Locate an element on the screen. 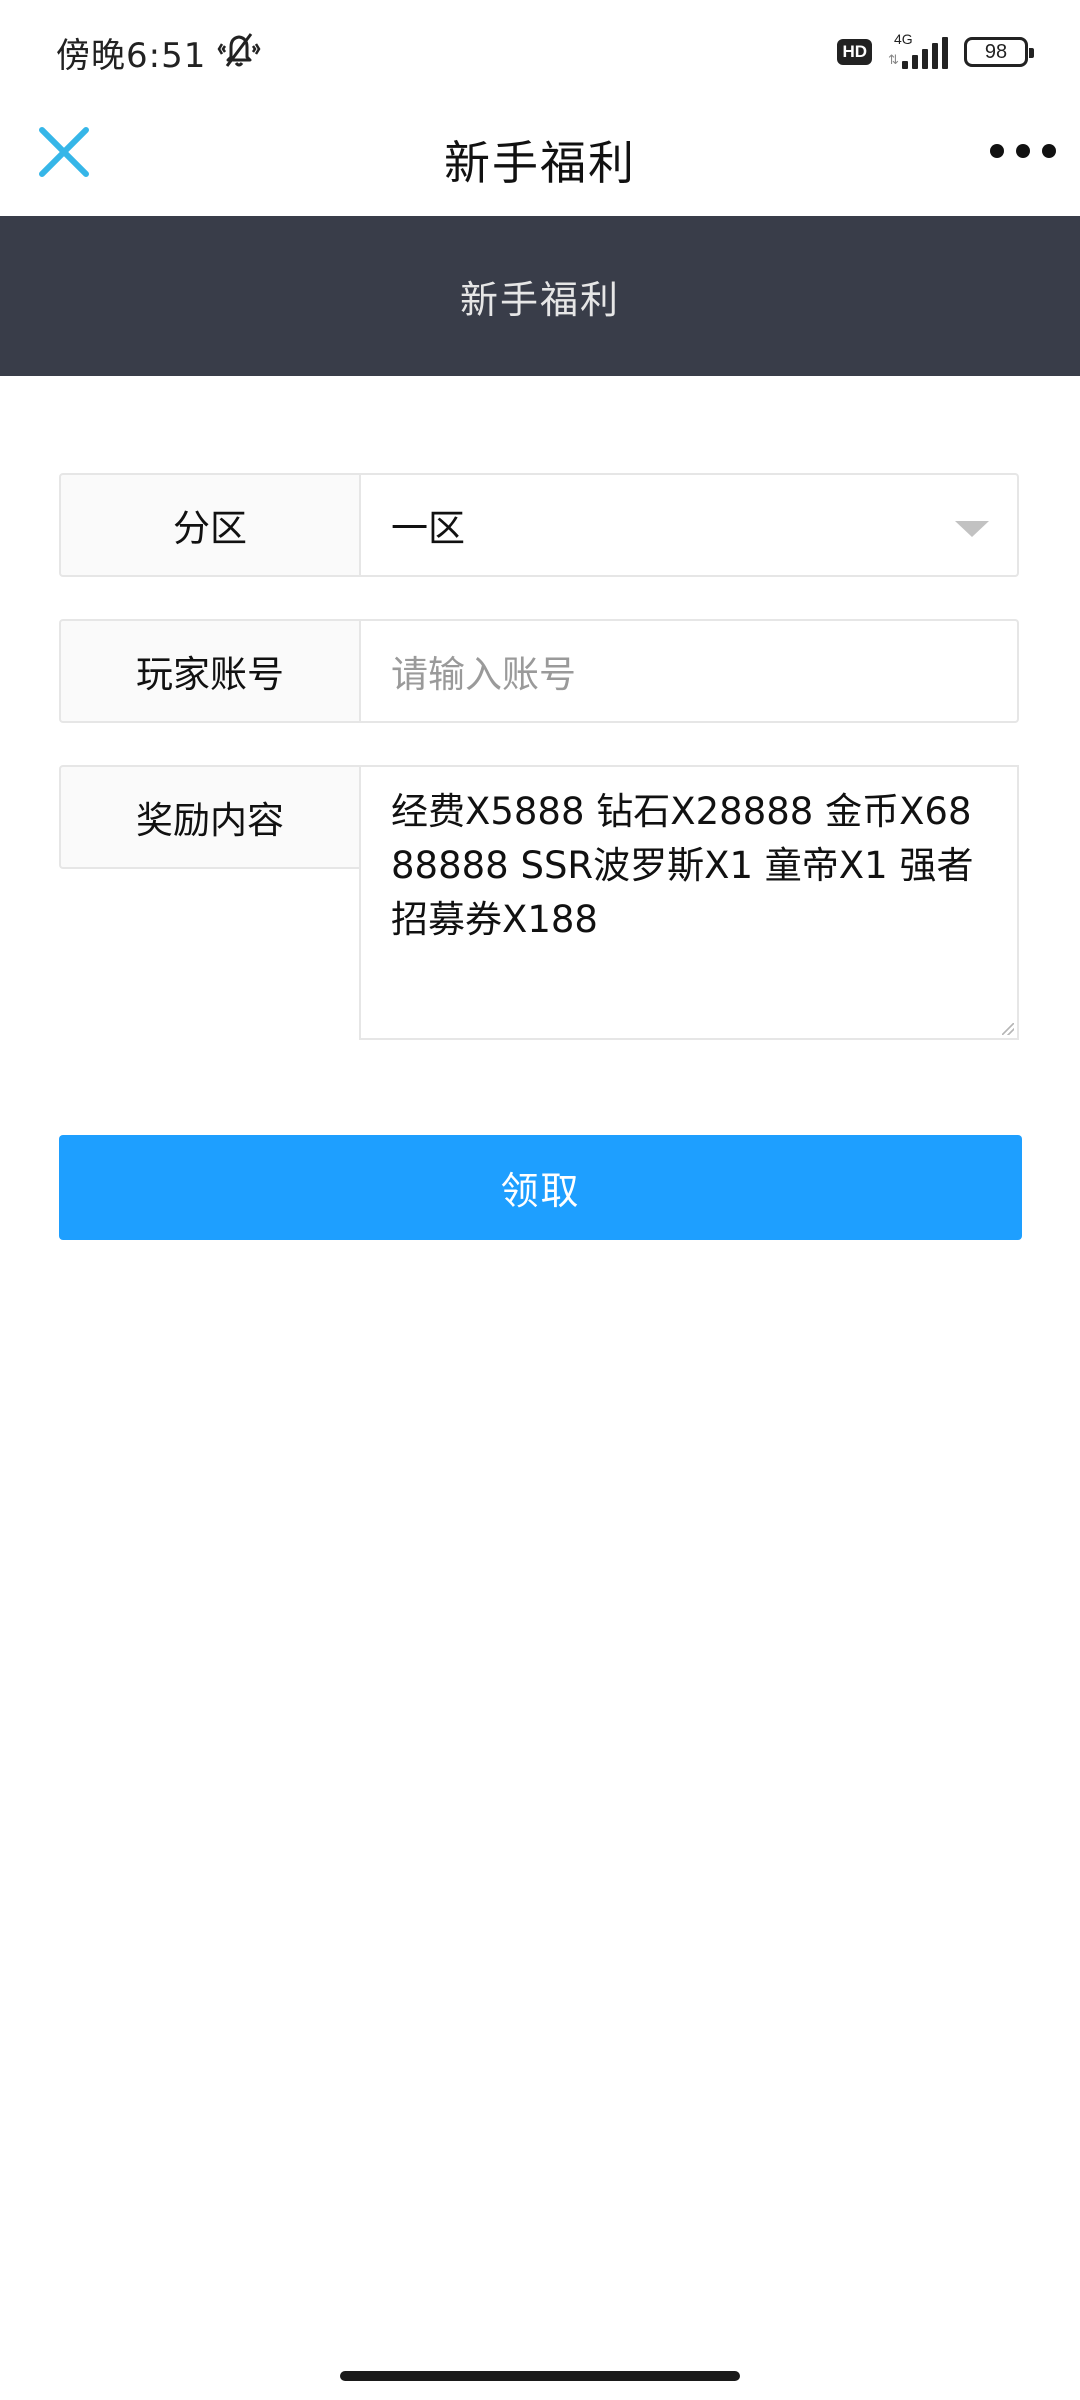  nav-bar: 新手福利 is located at coordinates (540, 160).